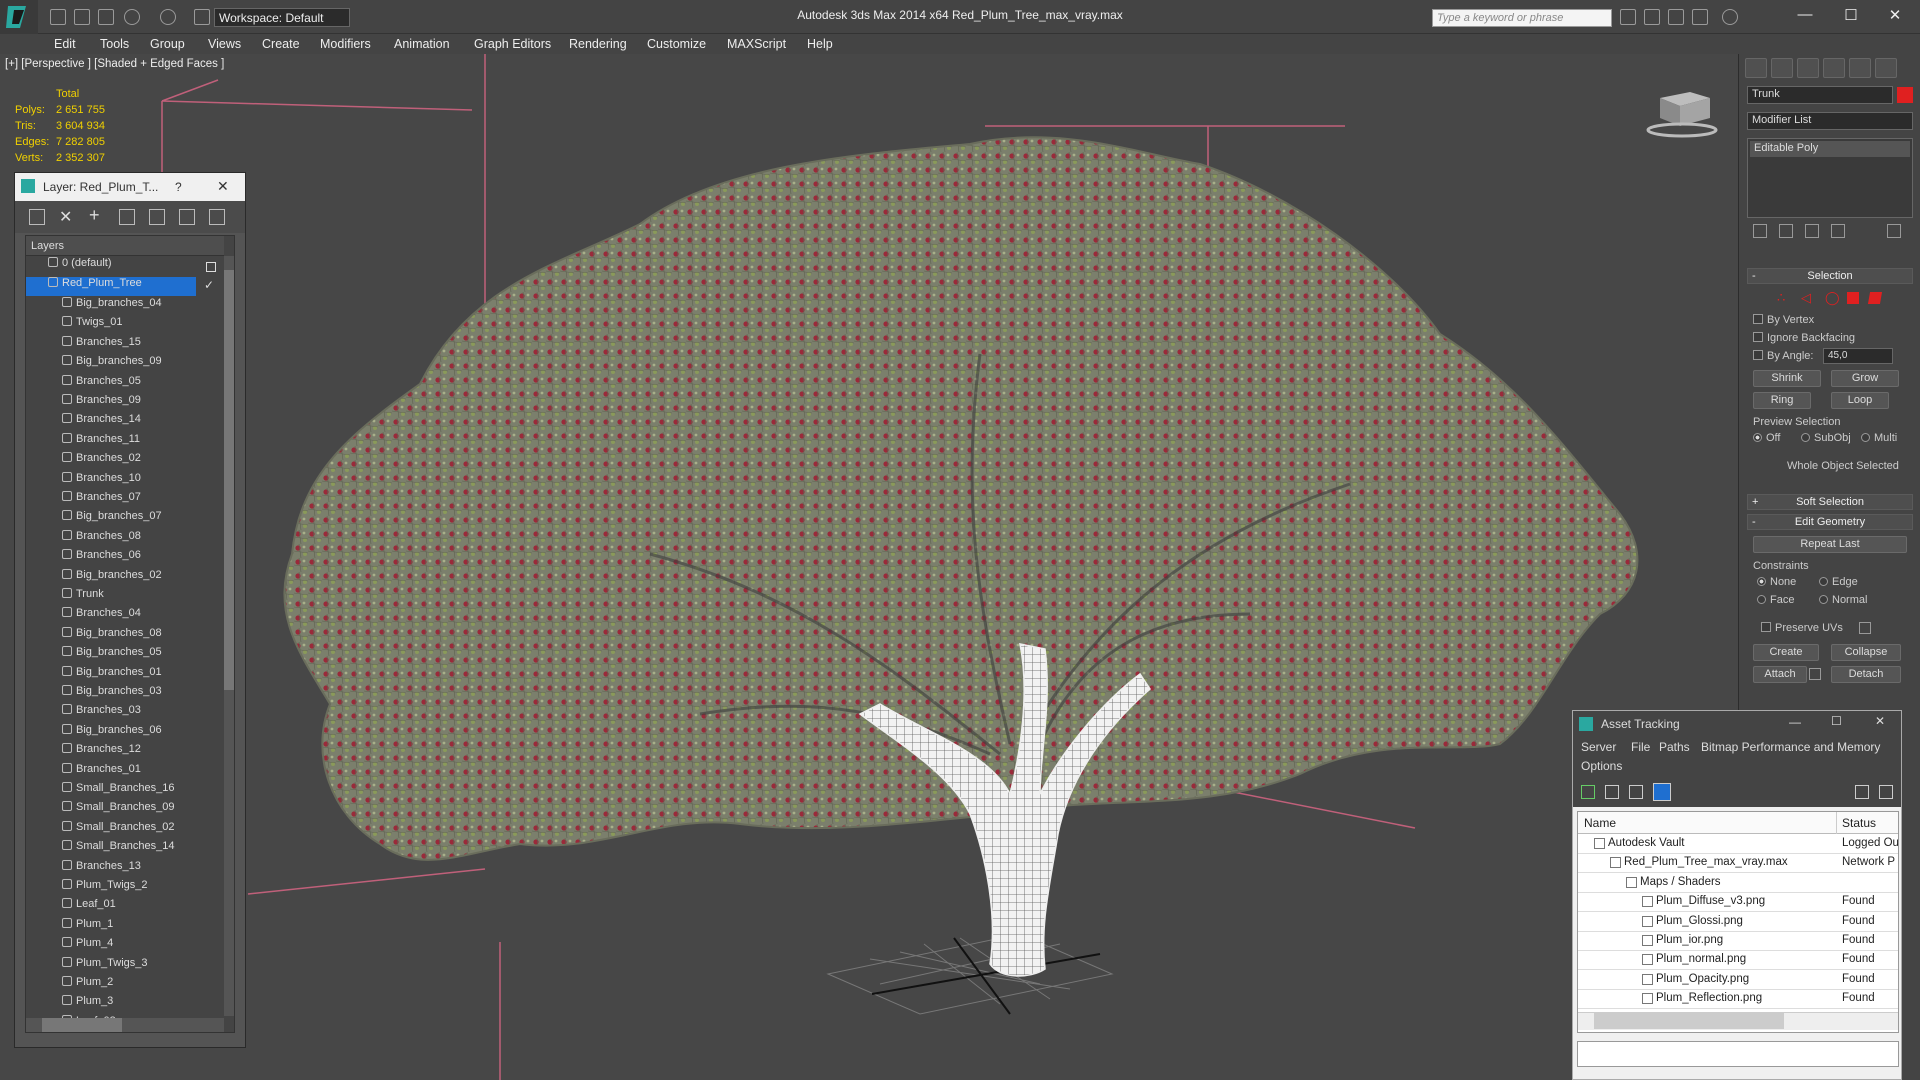 This screenshot has height=1080, width=1920. What do you see at coordinates (167, 44) in the screenshot?
I see `menu-group: Group` at bounding box center [167, 44].